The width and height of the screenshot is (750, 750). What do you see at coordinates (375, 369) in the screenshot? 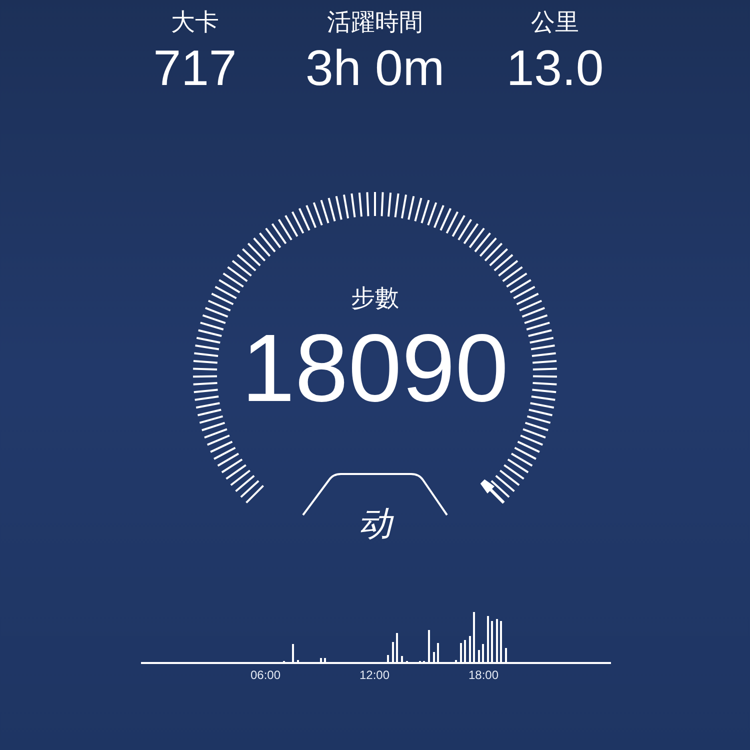
I see `steps-value: 18090` at bounding box center [375, 369].